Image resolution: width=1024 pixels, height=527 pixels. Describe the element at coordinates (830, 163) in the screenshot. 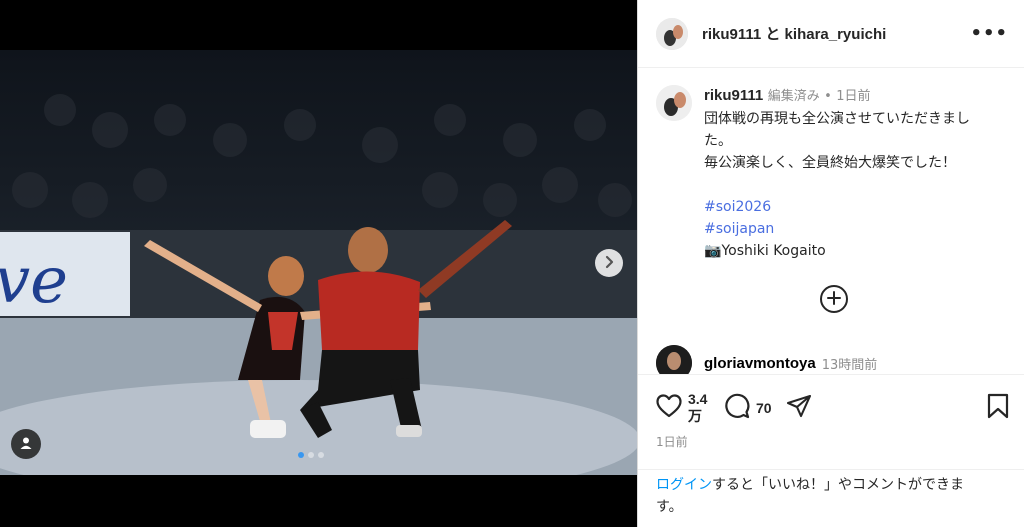

I see `caption-line: 毎公演楽しく、全員終始大爆笑でした！` at that location.